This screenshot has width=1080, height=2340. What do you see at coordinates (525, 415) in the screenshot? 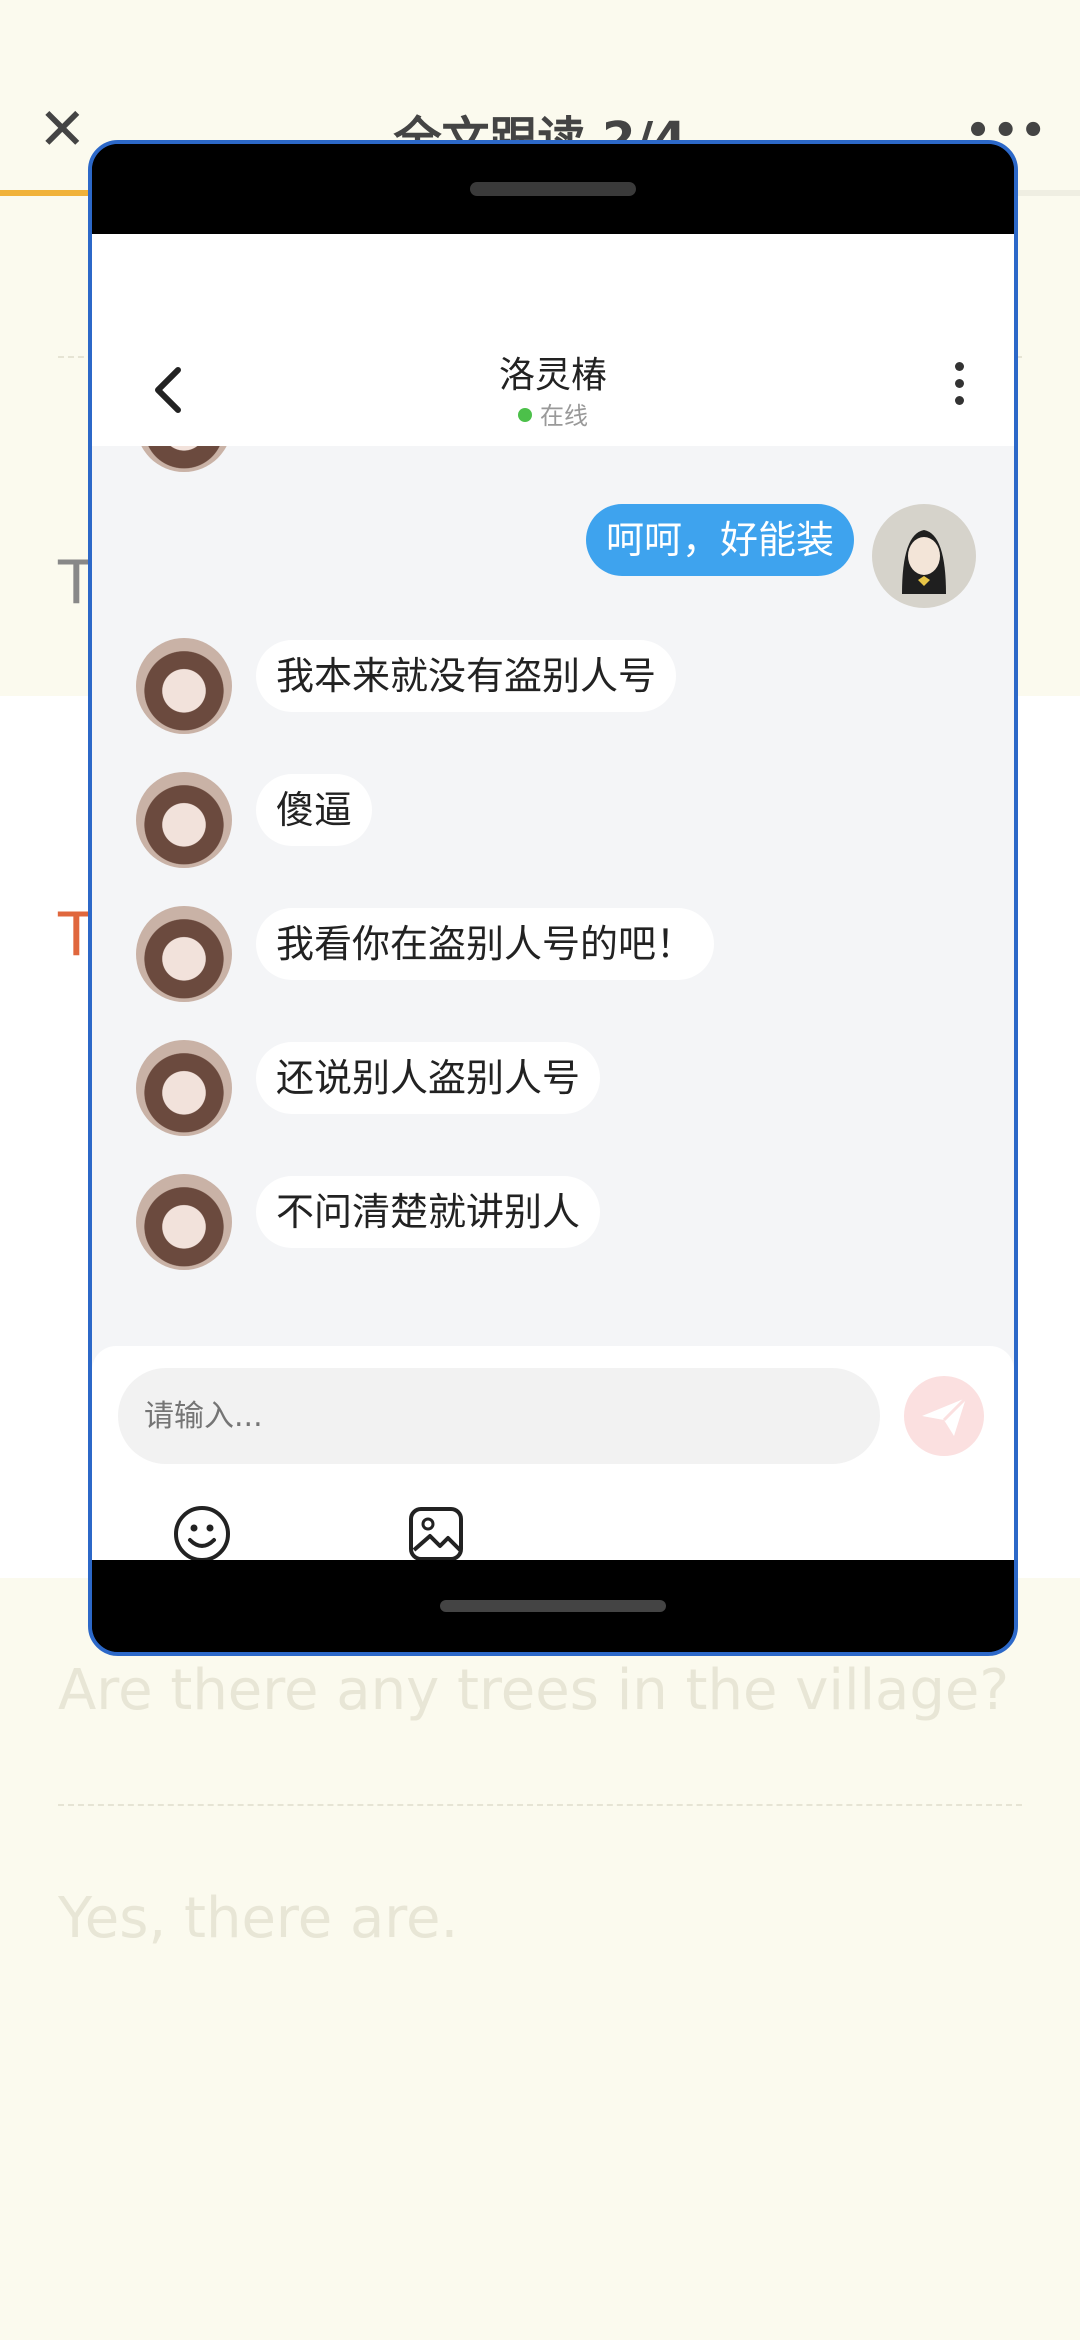
I see `status-dot` at bounding box center [525, 415].